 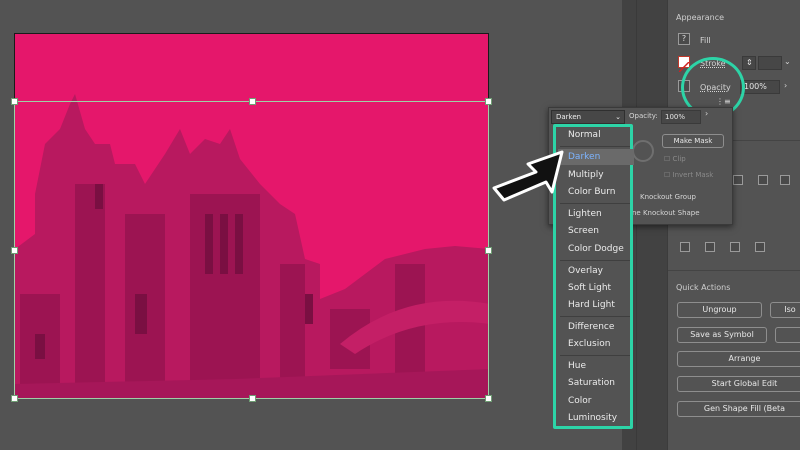 What do you see at coordinates (693, 141) in the screenshot?
I see `make-mask-button: Make Mask` at bounding box center [693, 141].